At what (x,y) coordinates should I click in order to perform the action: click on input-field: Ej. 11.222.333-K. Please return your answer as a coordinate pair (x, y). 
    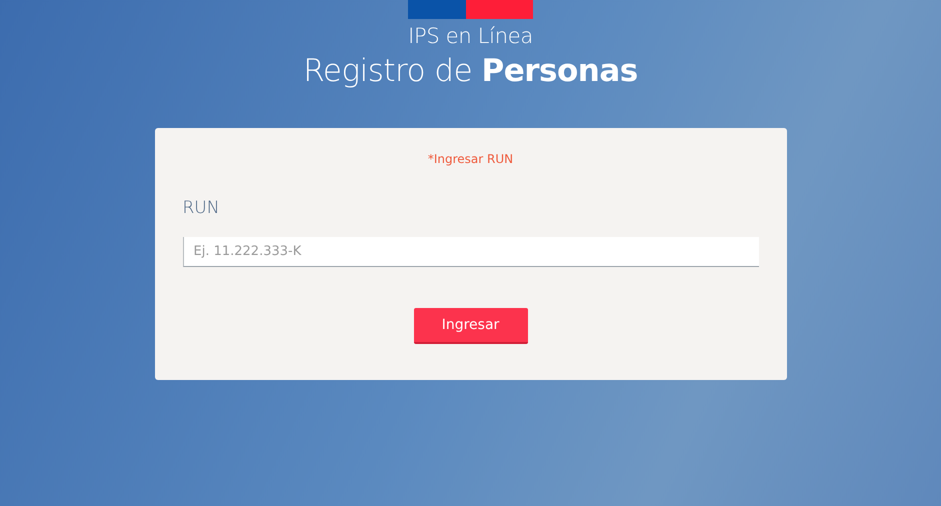
    Looking at the image, I should click on (470, 252).